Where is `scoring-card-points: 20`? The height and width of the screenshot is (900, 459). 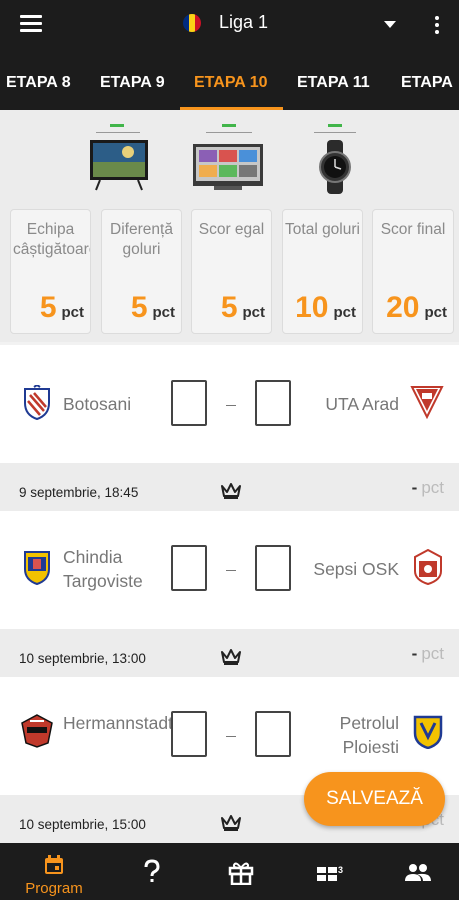 scoring-card-points: 20 is located at coordinates (403, 307).